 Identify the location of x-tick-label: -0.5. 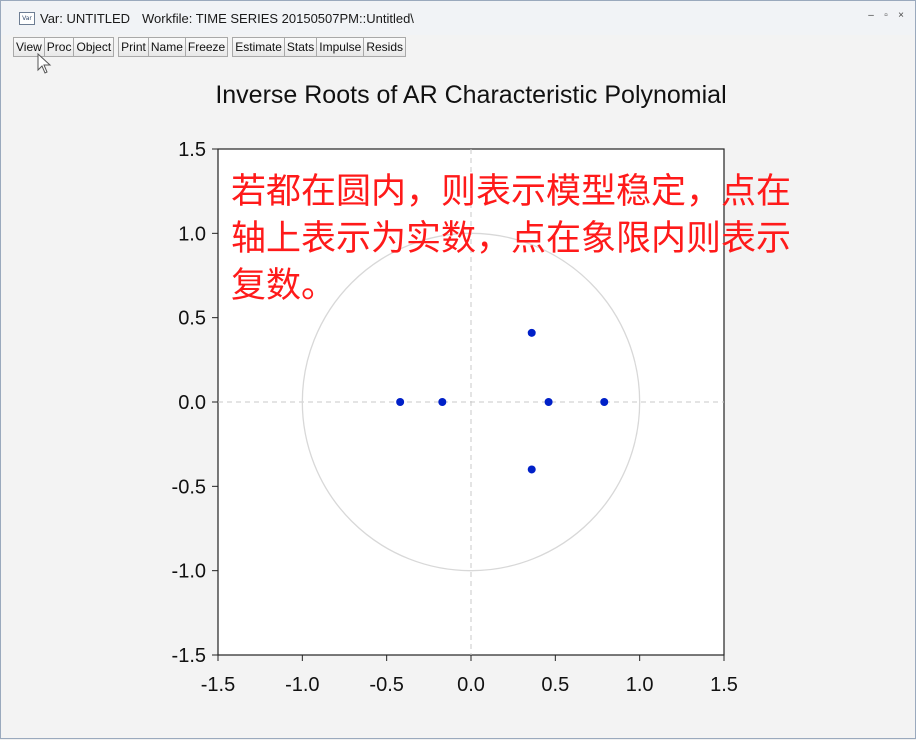
(386, 685).